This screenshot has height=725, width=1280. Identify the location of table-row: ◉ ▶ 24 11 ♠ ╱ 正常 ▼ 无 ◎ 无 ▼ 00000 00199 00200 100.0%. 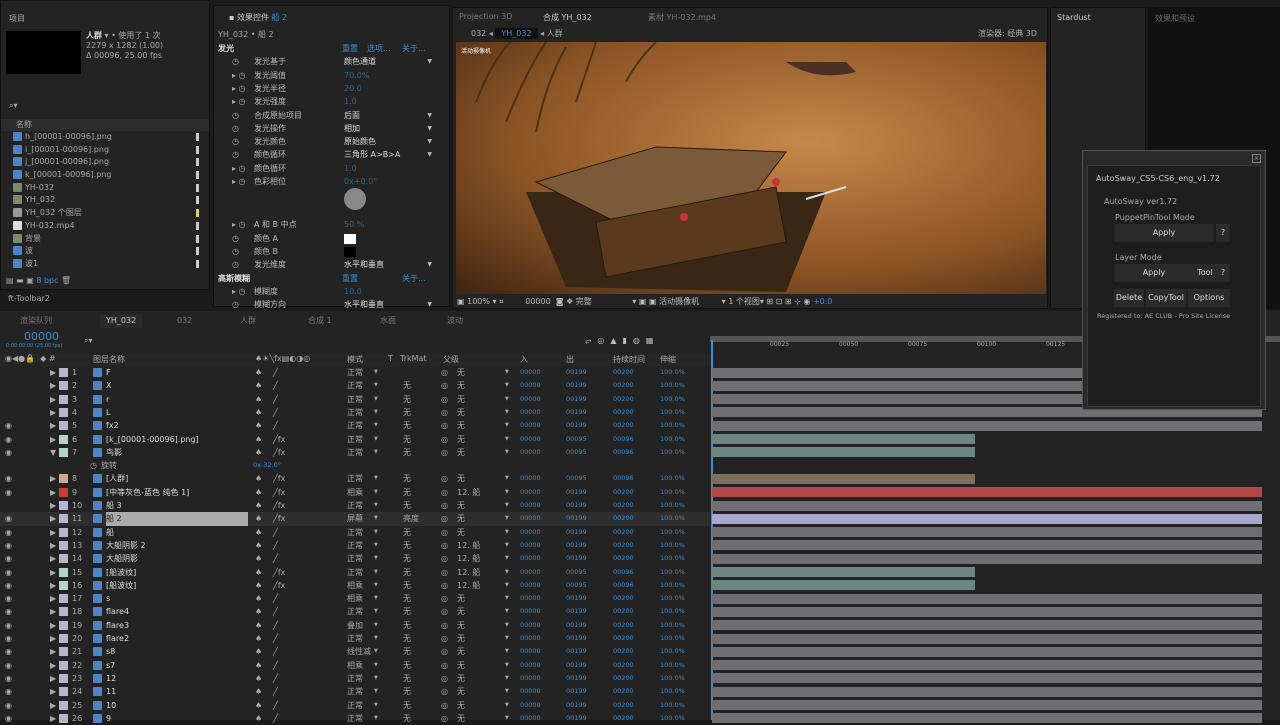
(355, 691).